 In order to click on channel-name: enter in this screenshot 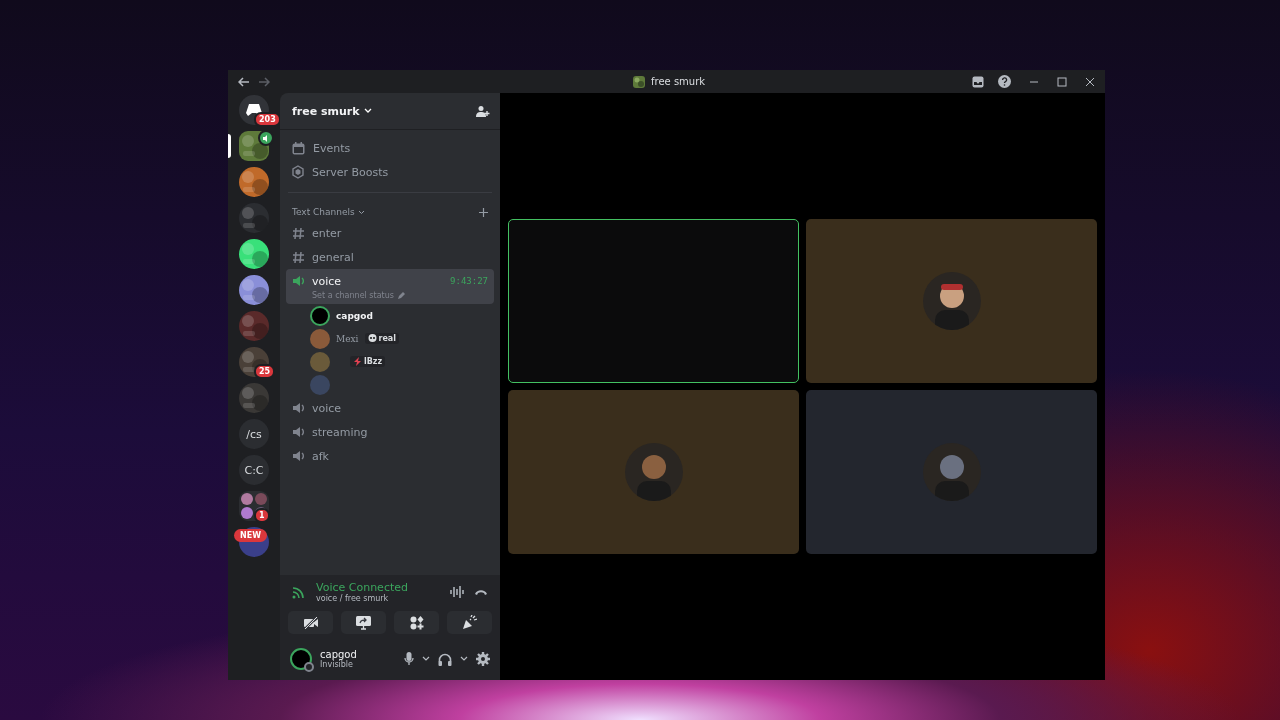, I will do `click(327, 233)`.